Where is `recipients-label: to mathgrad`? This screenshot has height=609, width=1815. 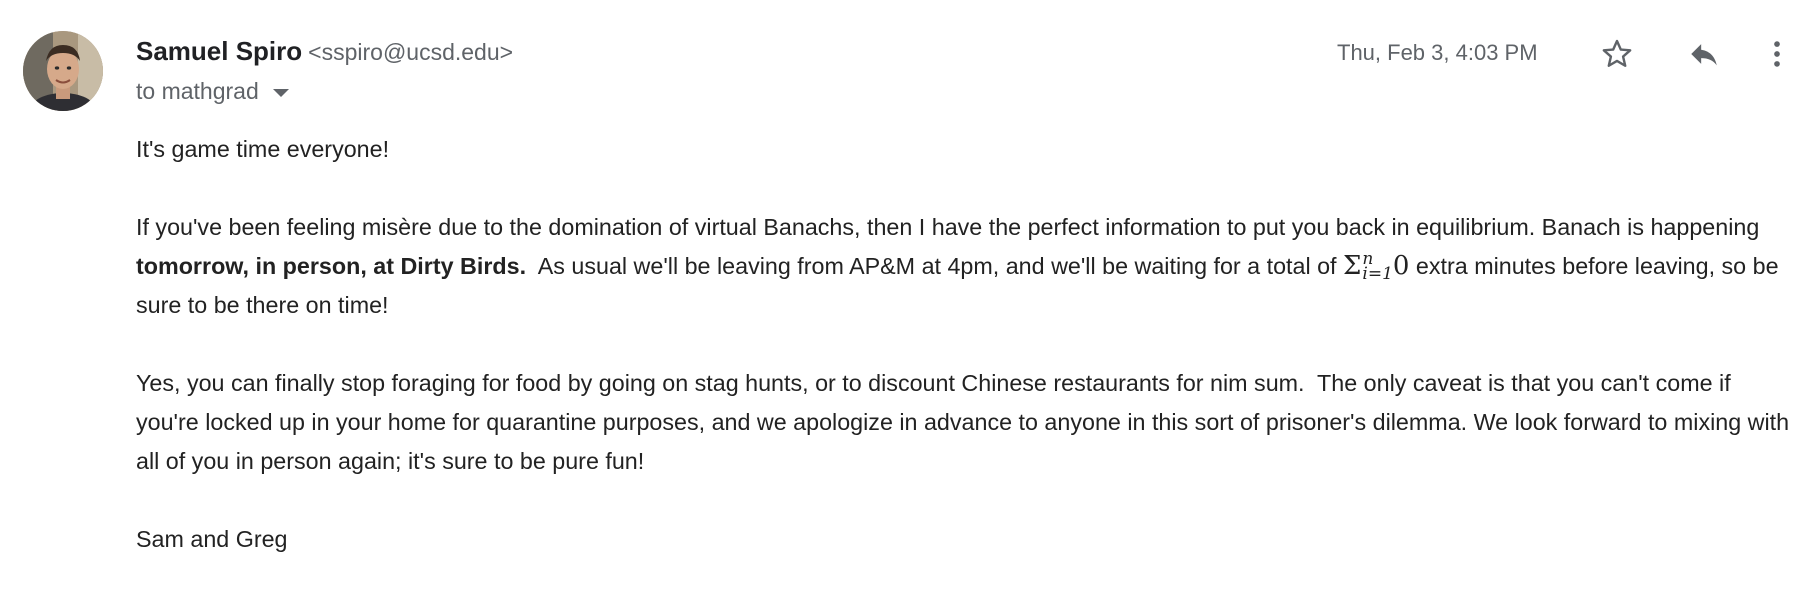 recipients-label: to mathgrad is located at coordinates (197, 91).